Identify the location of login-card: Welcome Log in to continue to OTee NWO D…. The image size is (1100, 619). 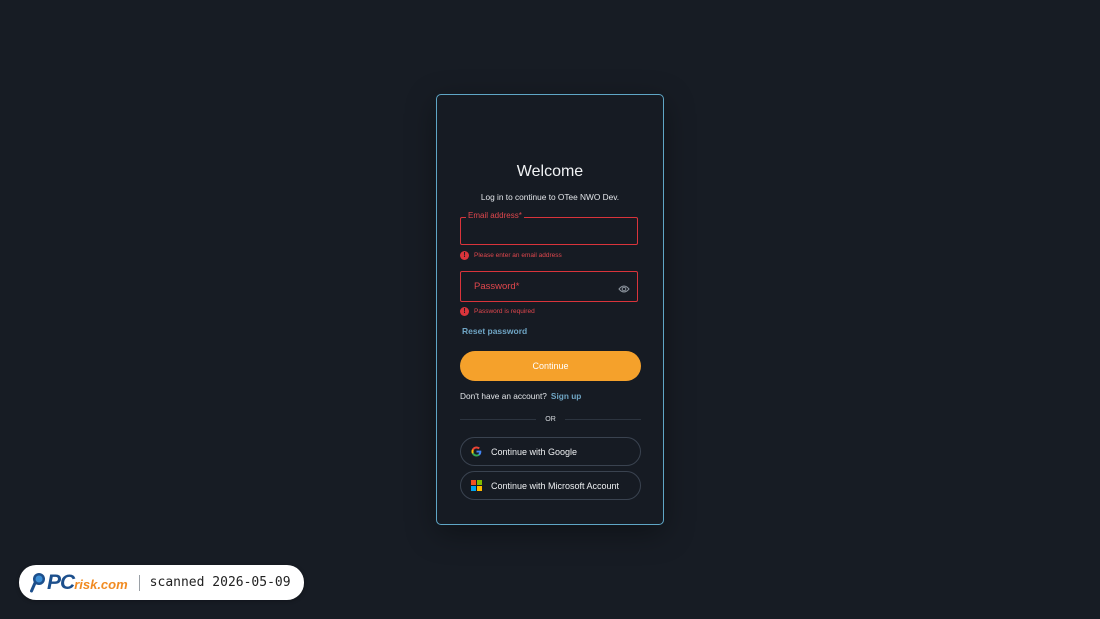
(550, 309).